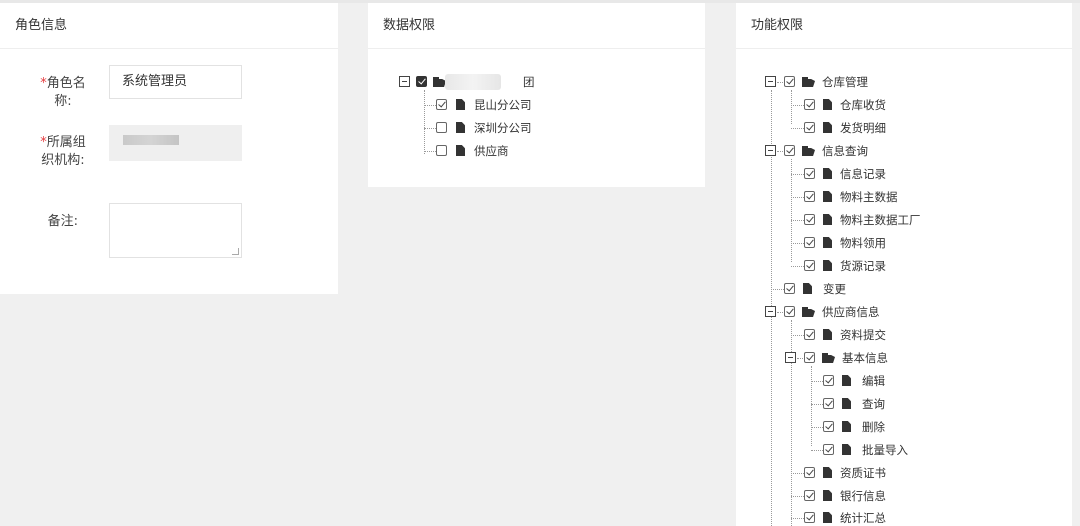 Image resolution: width=1080 pixels, height=526 pixels. Describe the element at coordinates (235, 251) in the screenshot. I see `resize-handle-icon` at that location.